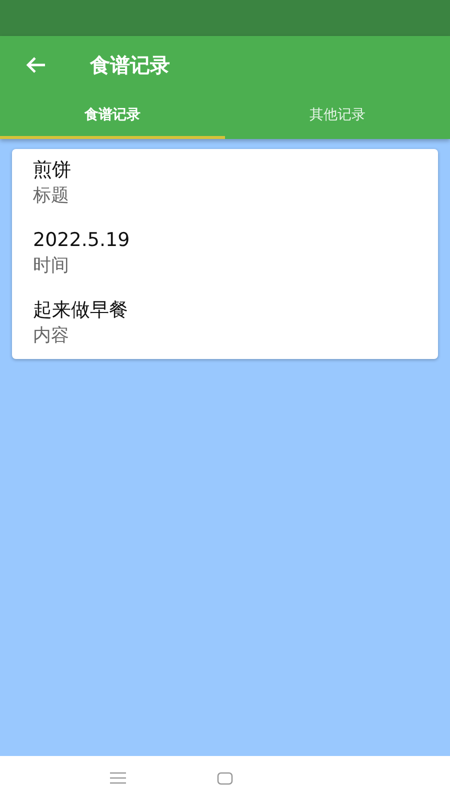  I want to click on page-title: 食谱记录, so click(130, 65).